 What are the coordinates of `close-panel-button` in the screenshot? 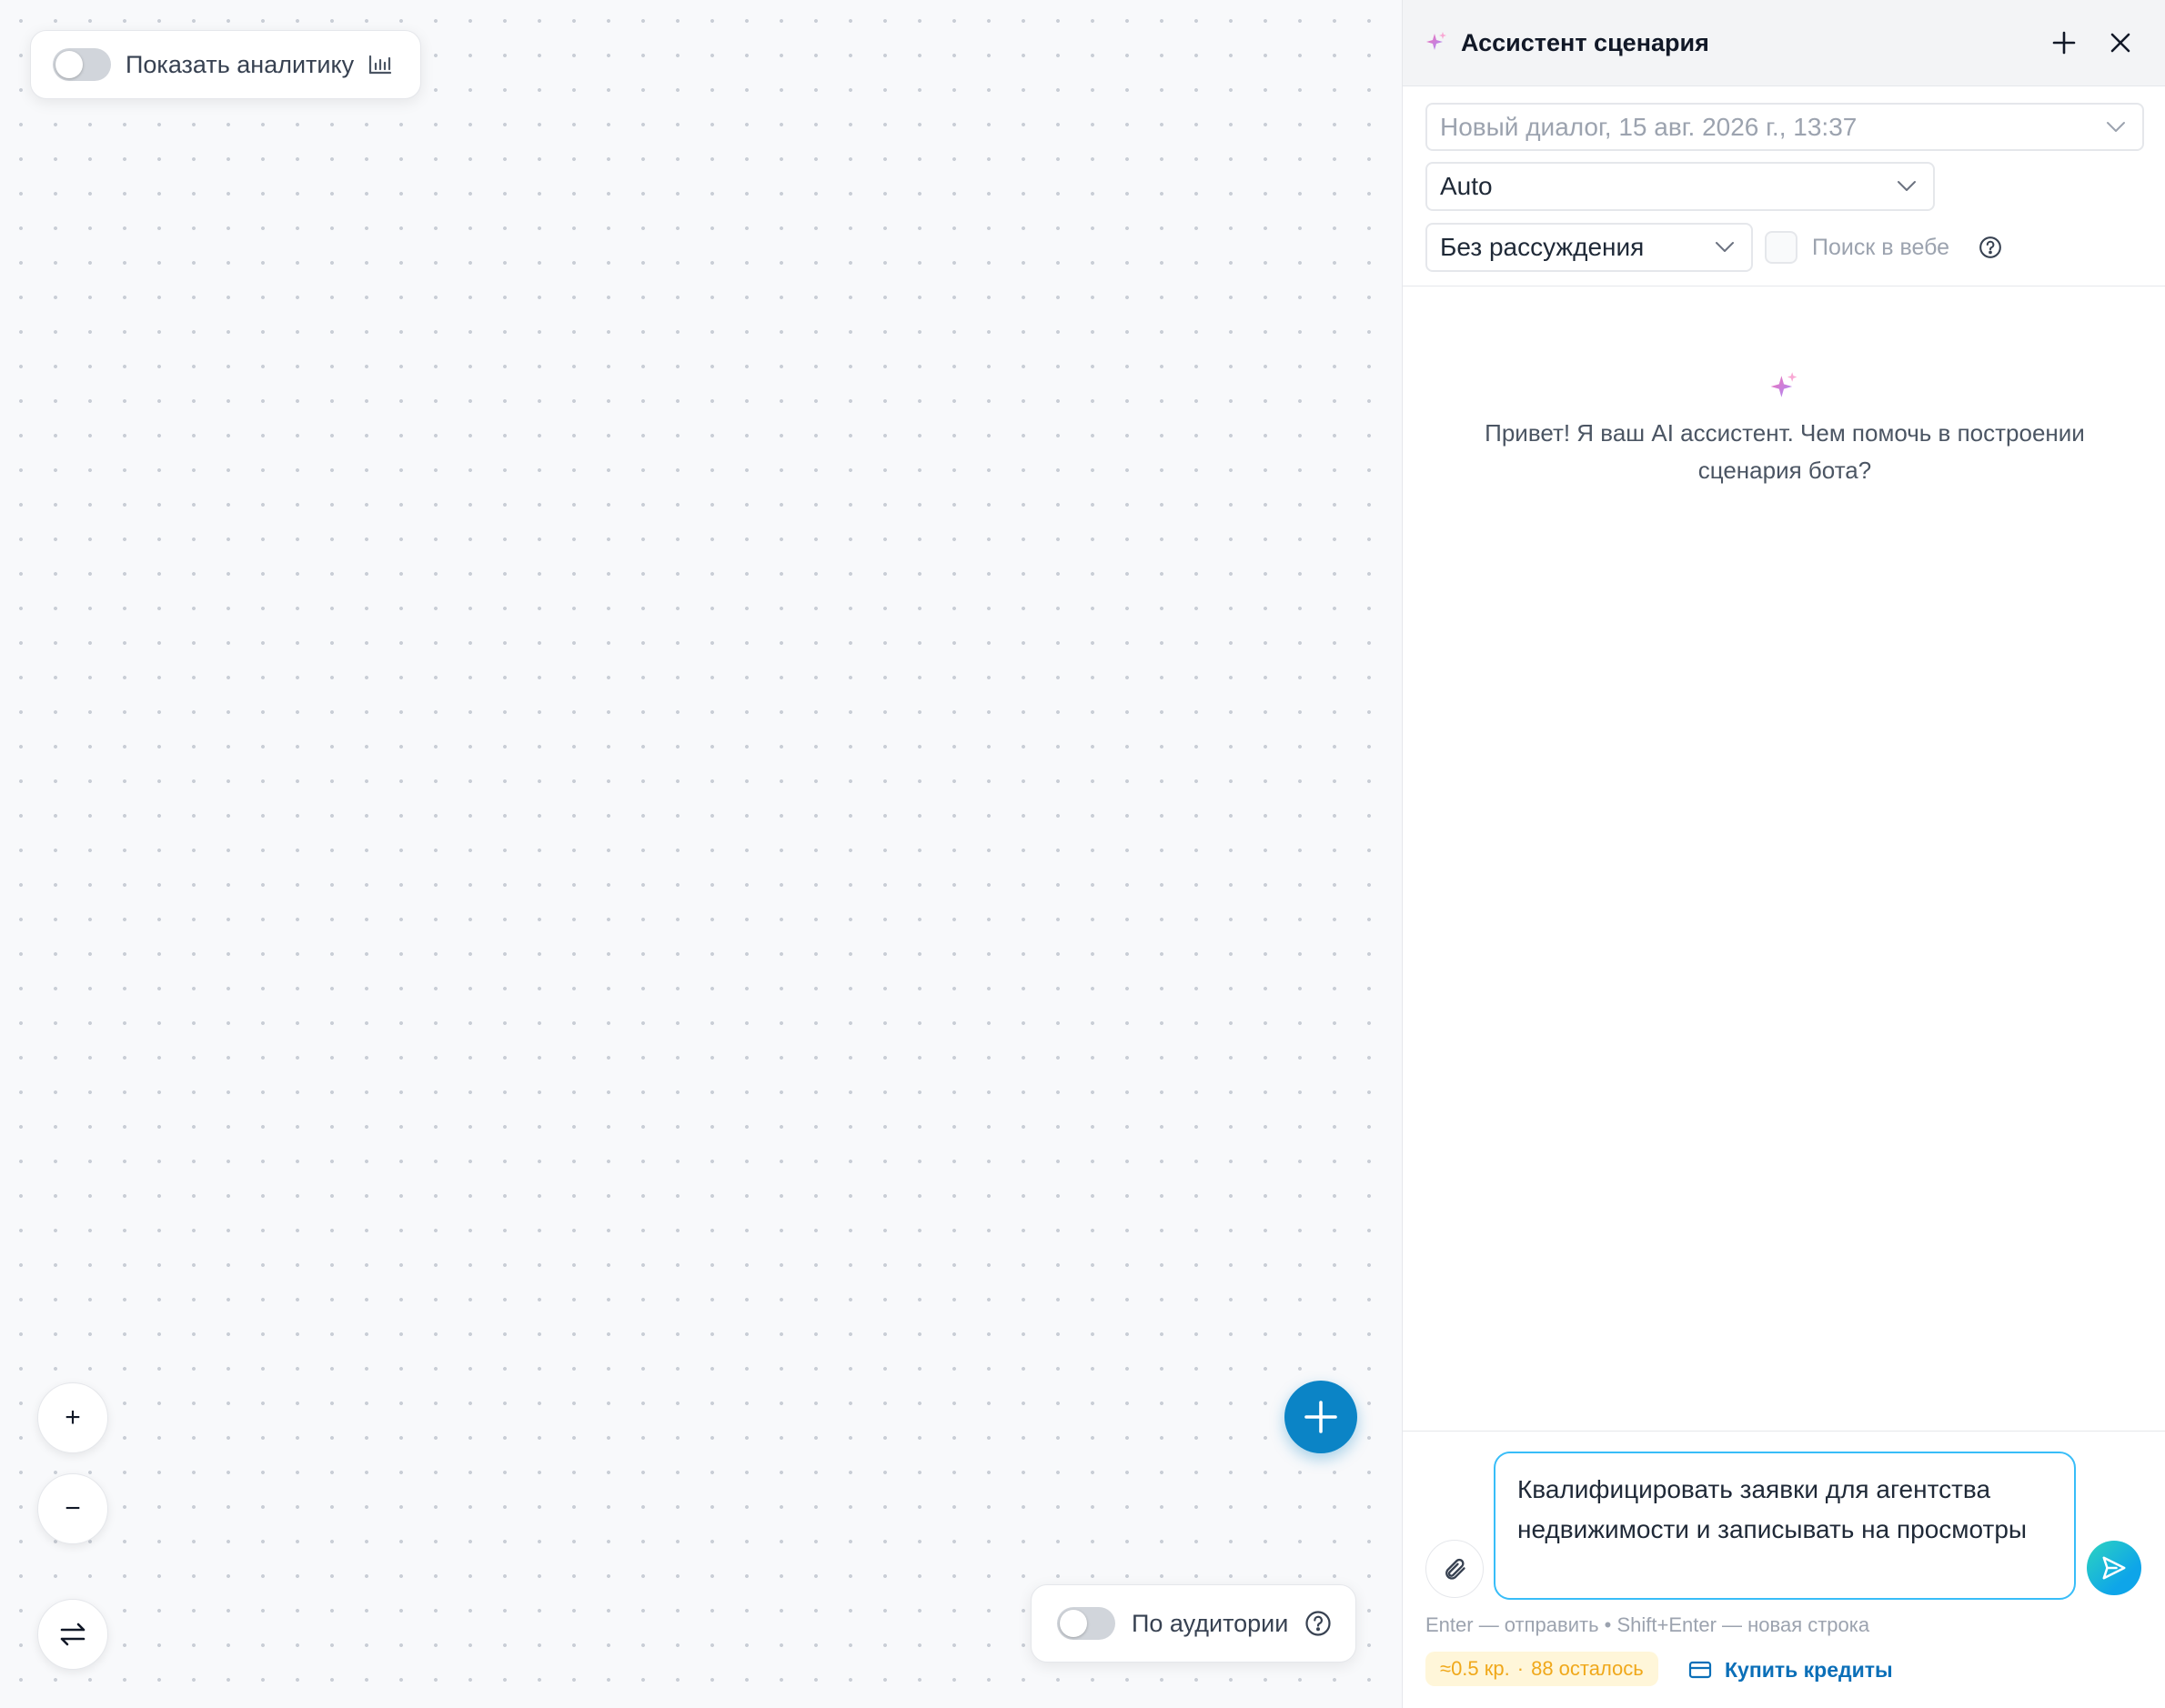 It's located at (2120, 43).